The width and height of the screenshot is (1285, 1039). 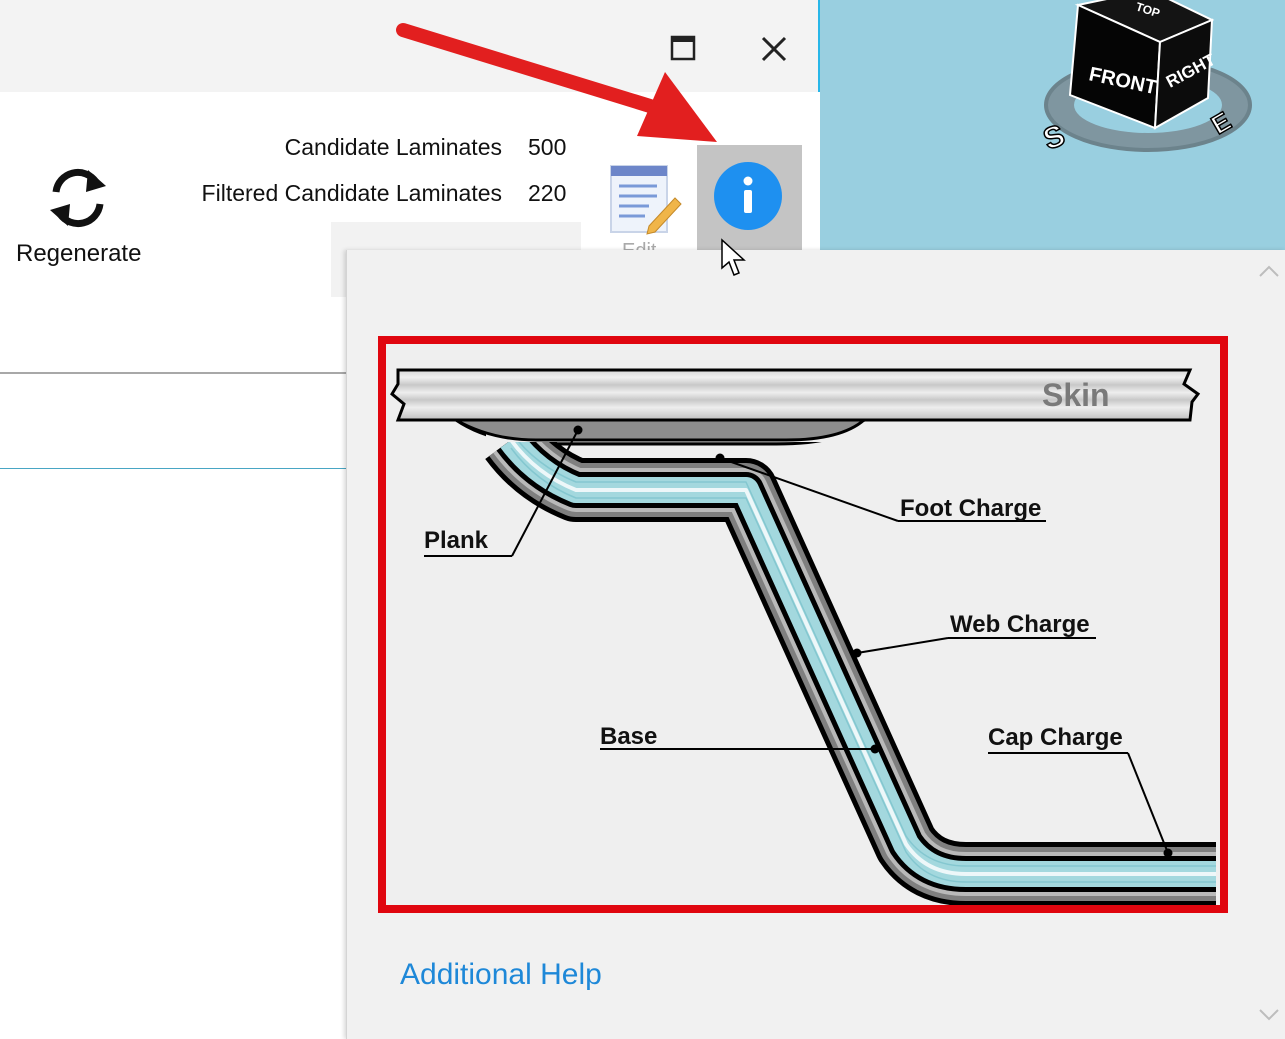 What do you see at coordinates (174, 468) in the screenshot?
I see `divider-line-blue` at bounding box center [174, 468].